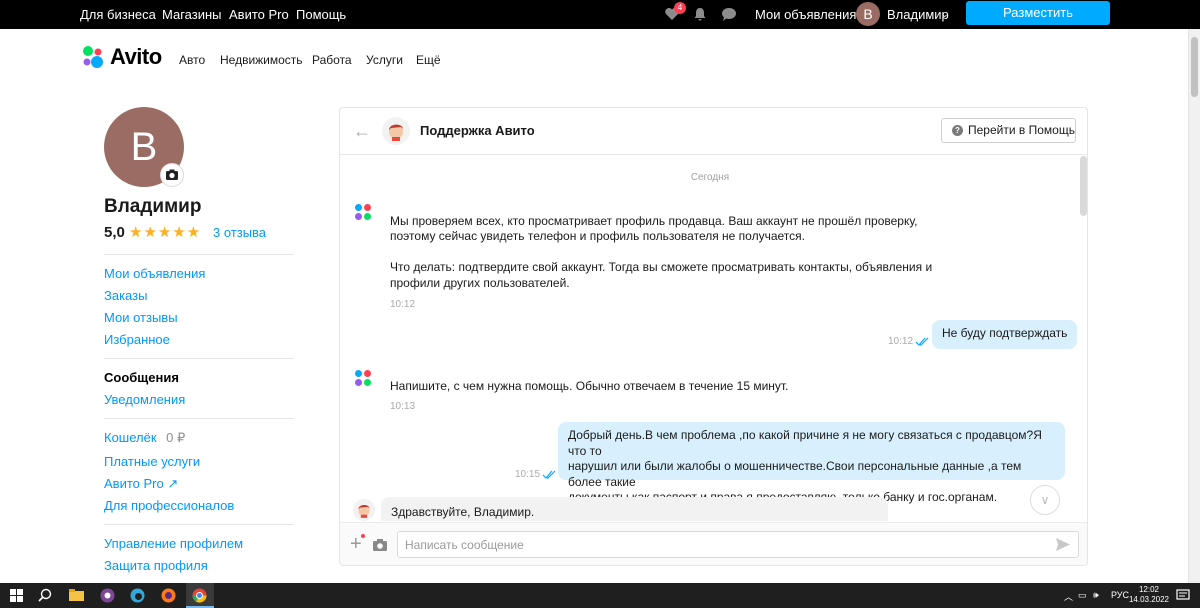  I want to click on post-ad-button: Разместить объявление, so click(1038, 22).